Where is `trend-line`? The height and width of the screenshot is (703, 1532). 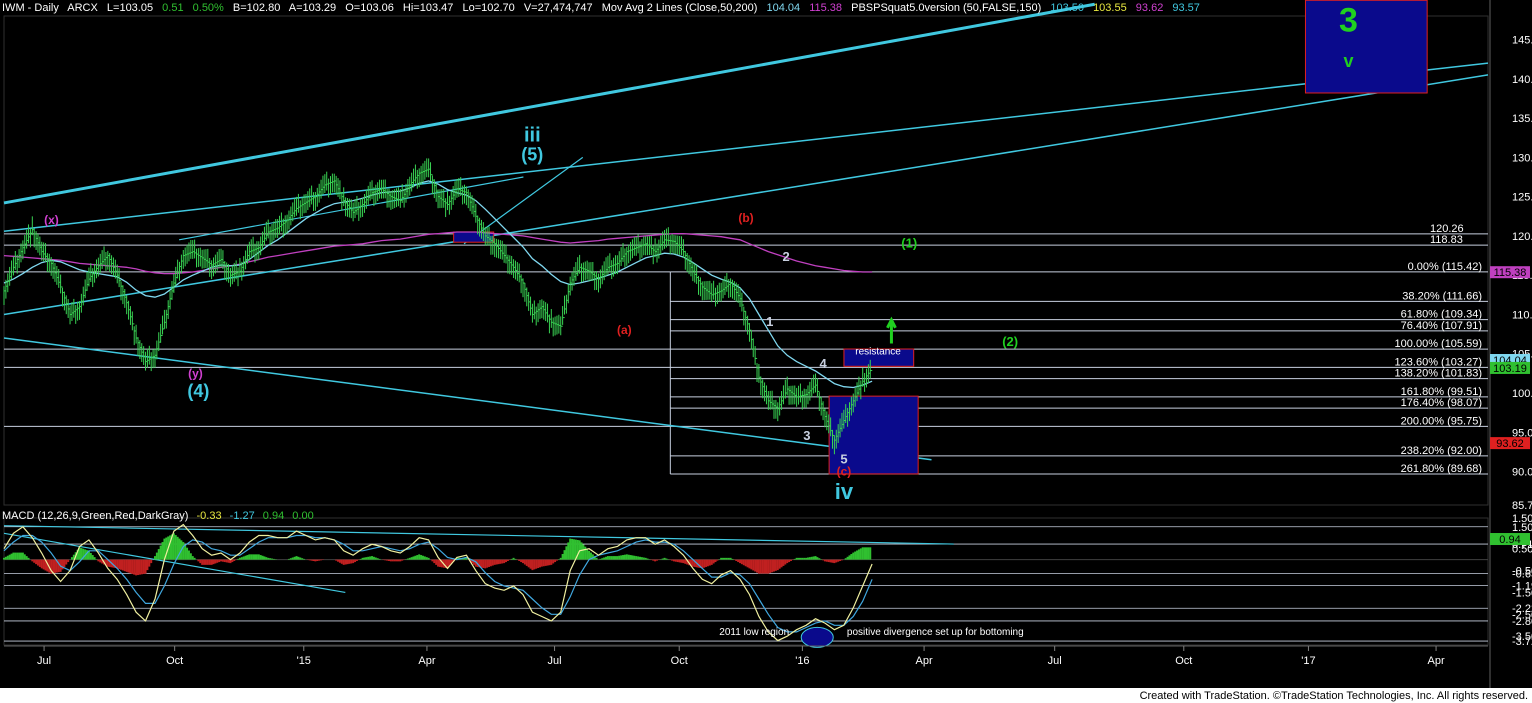 trend-line is located at coordinates (467, 399).